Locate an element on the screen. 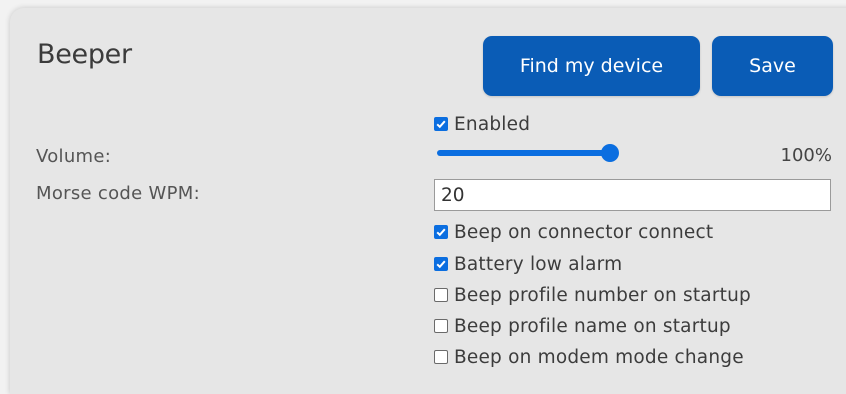 Image resolution: width=846 pixels, height=394 pixels. enabled-label: Enabled is located at coordinates (492, 124).